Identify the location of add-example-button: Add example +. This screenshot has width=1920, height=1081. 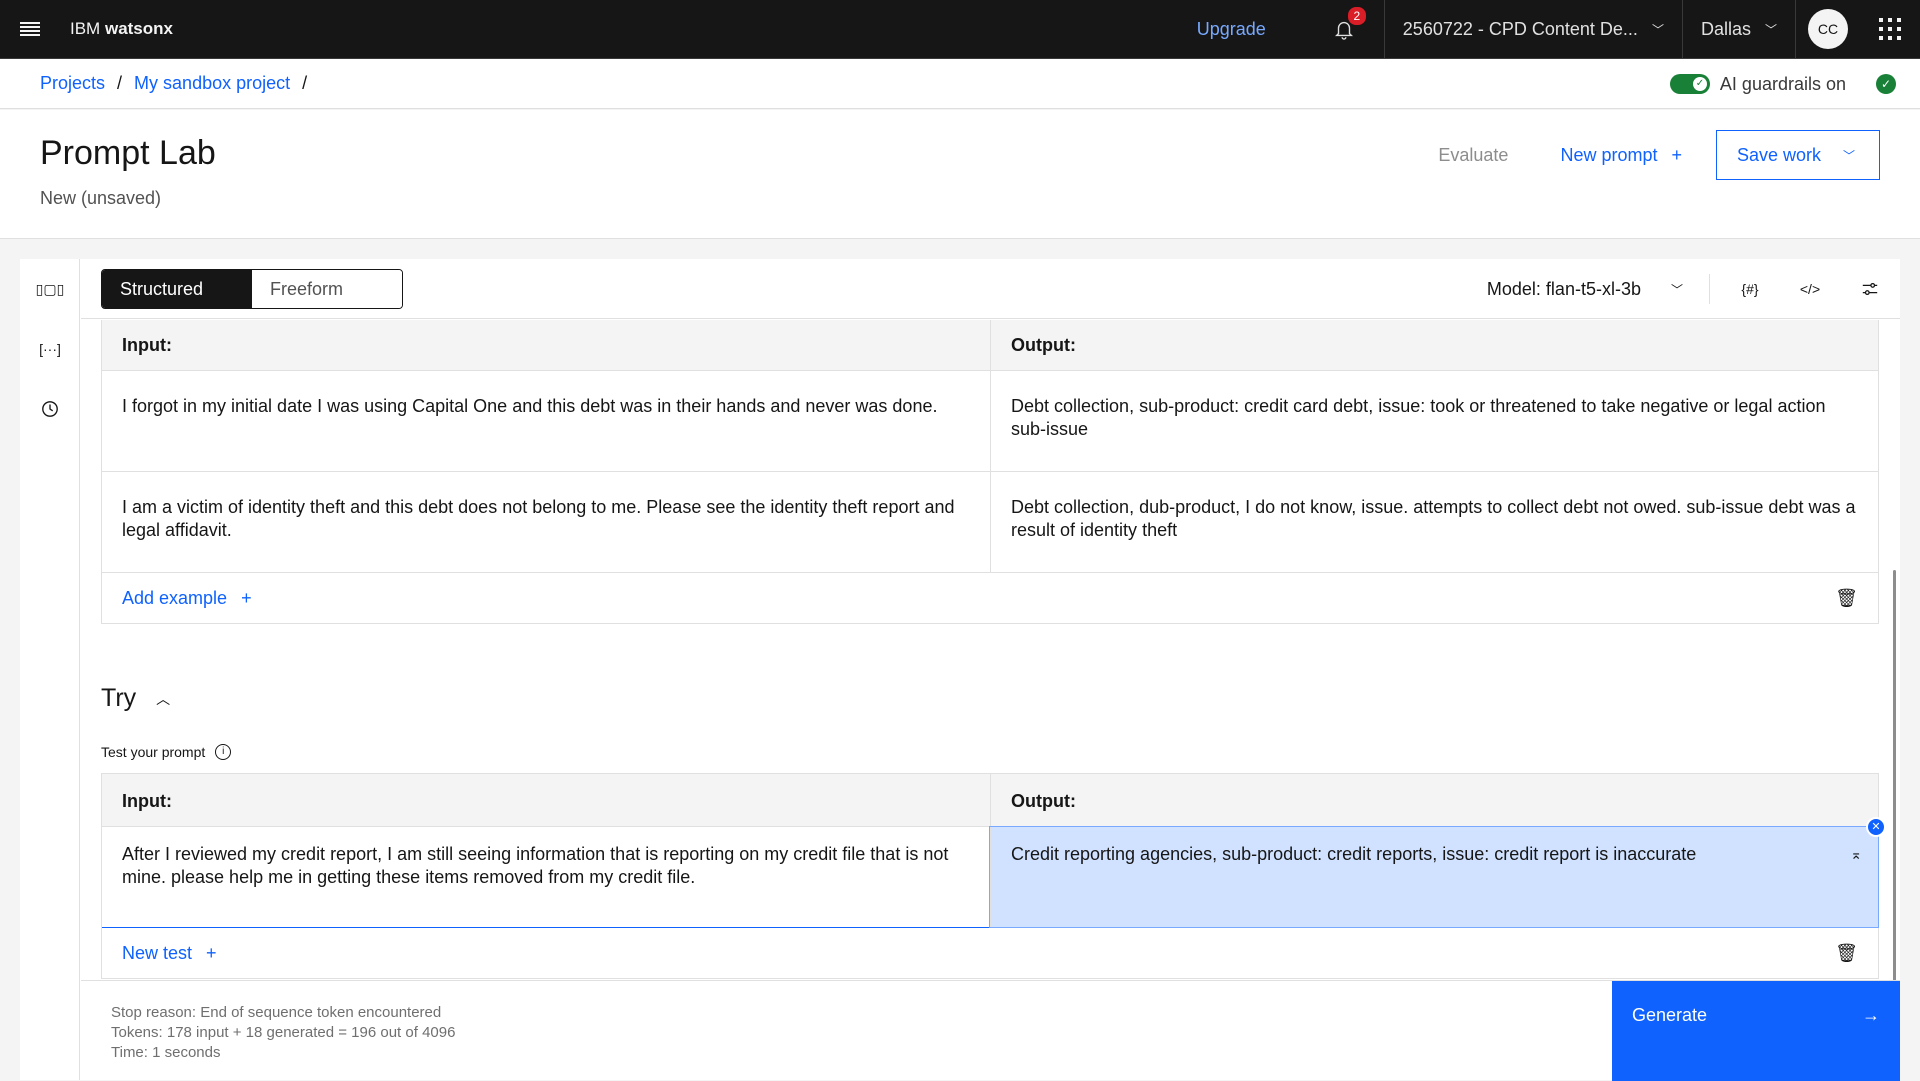
(187, 598).